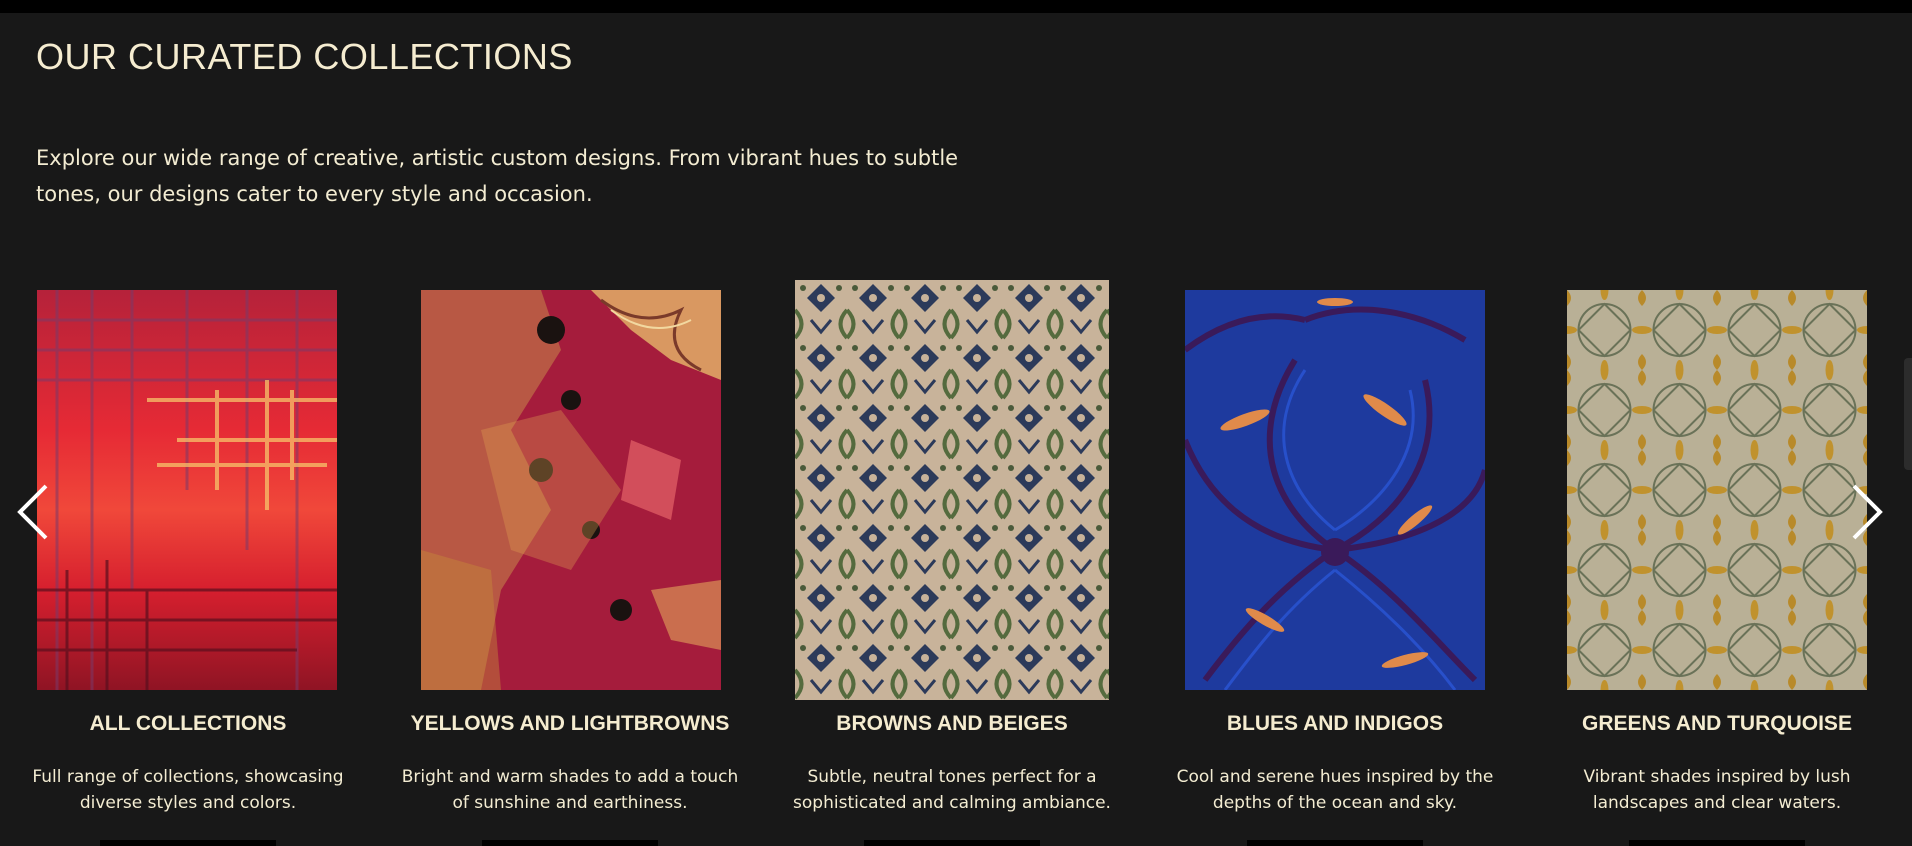 The width and height of the screenshot is (1912, 846). I want to click on card-title: YELLOWS AND LIGHTBROWNS, so click(570, 724).